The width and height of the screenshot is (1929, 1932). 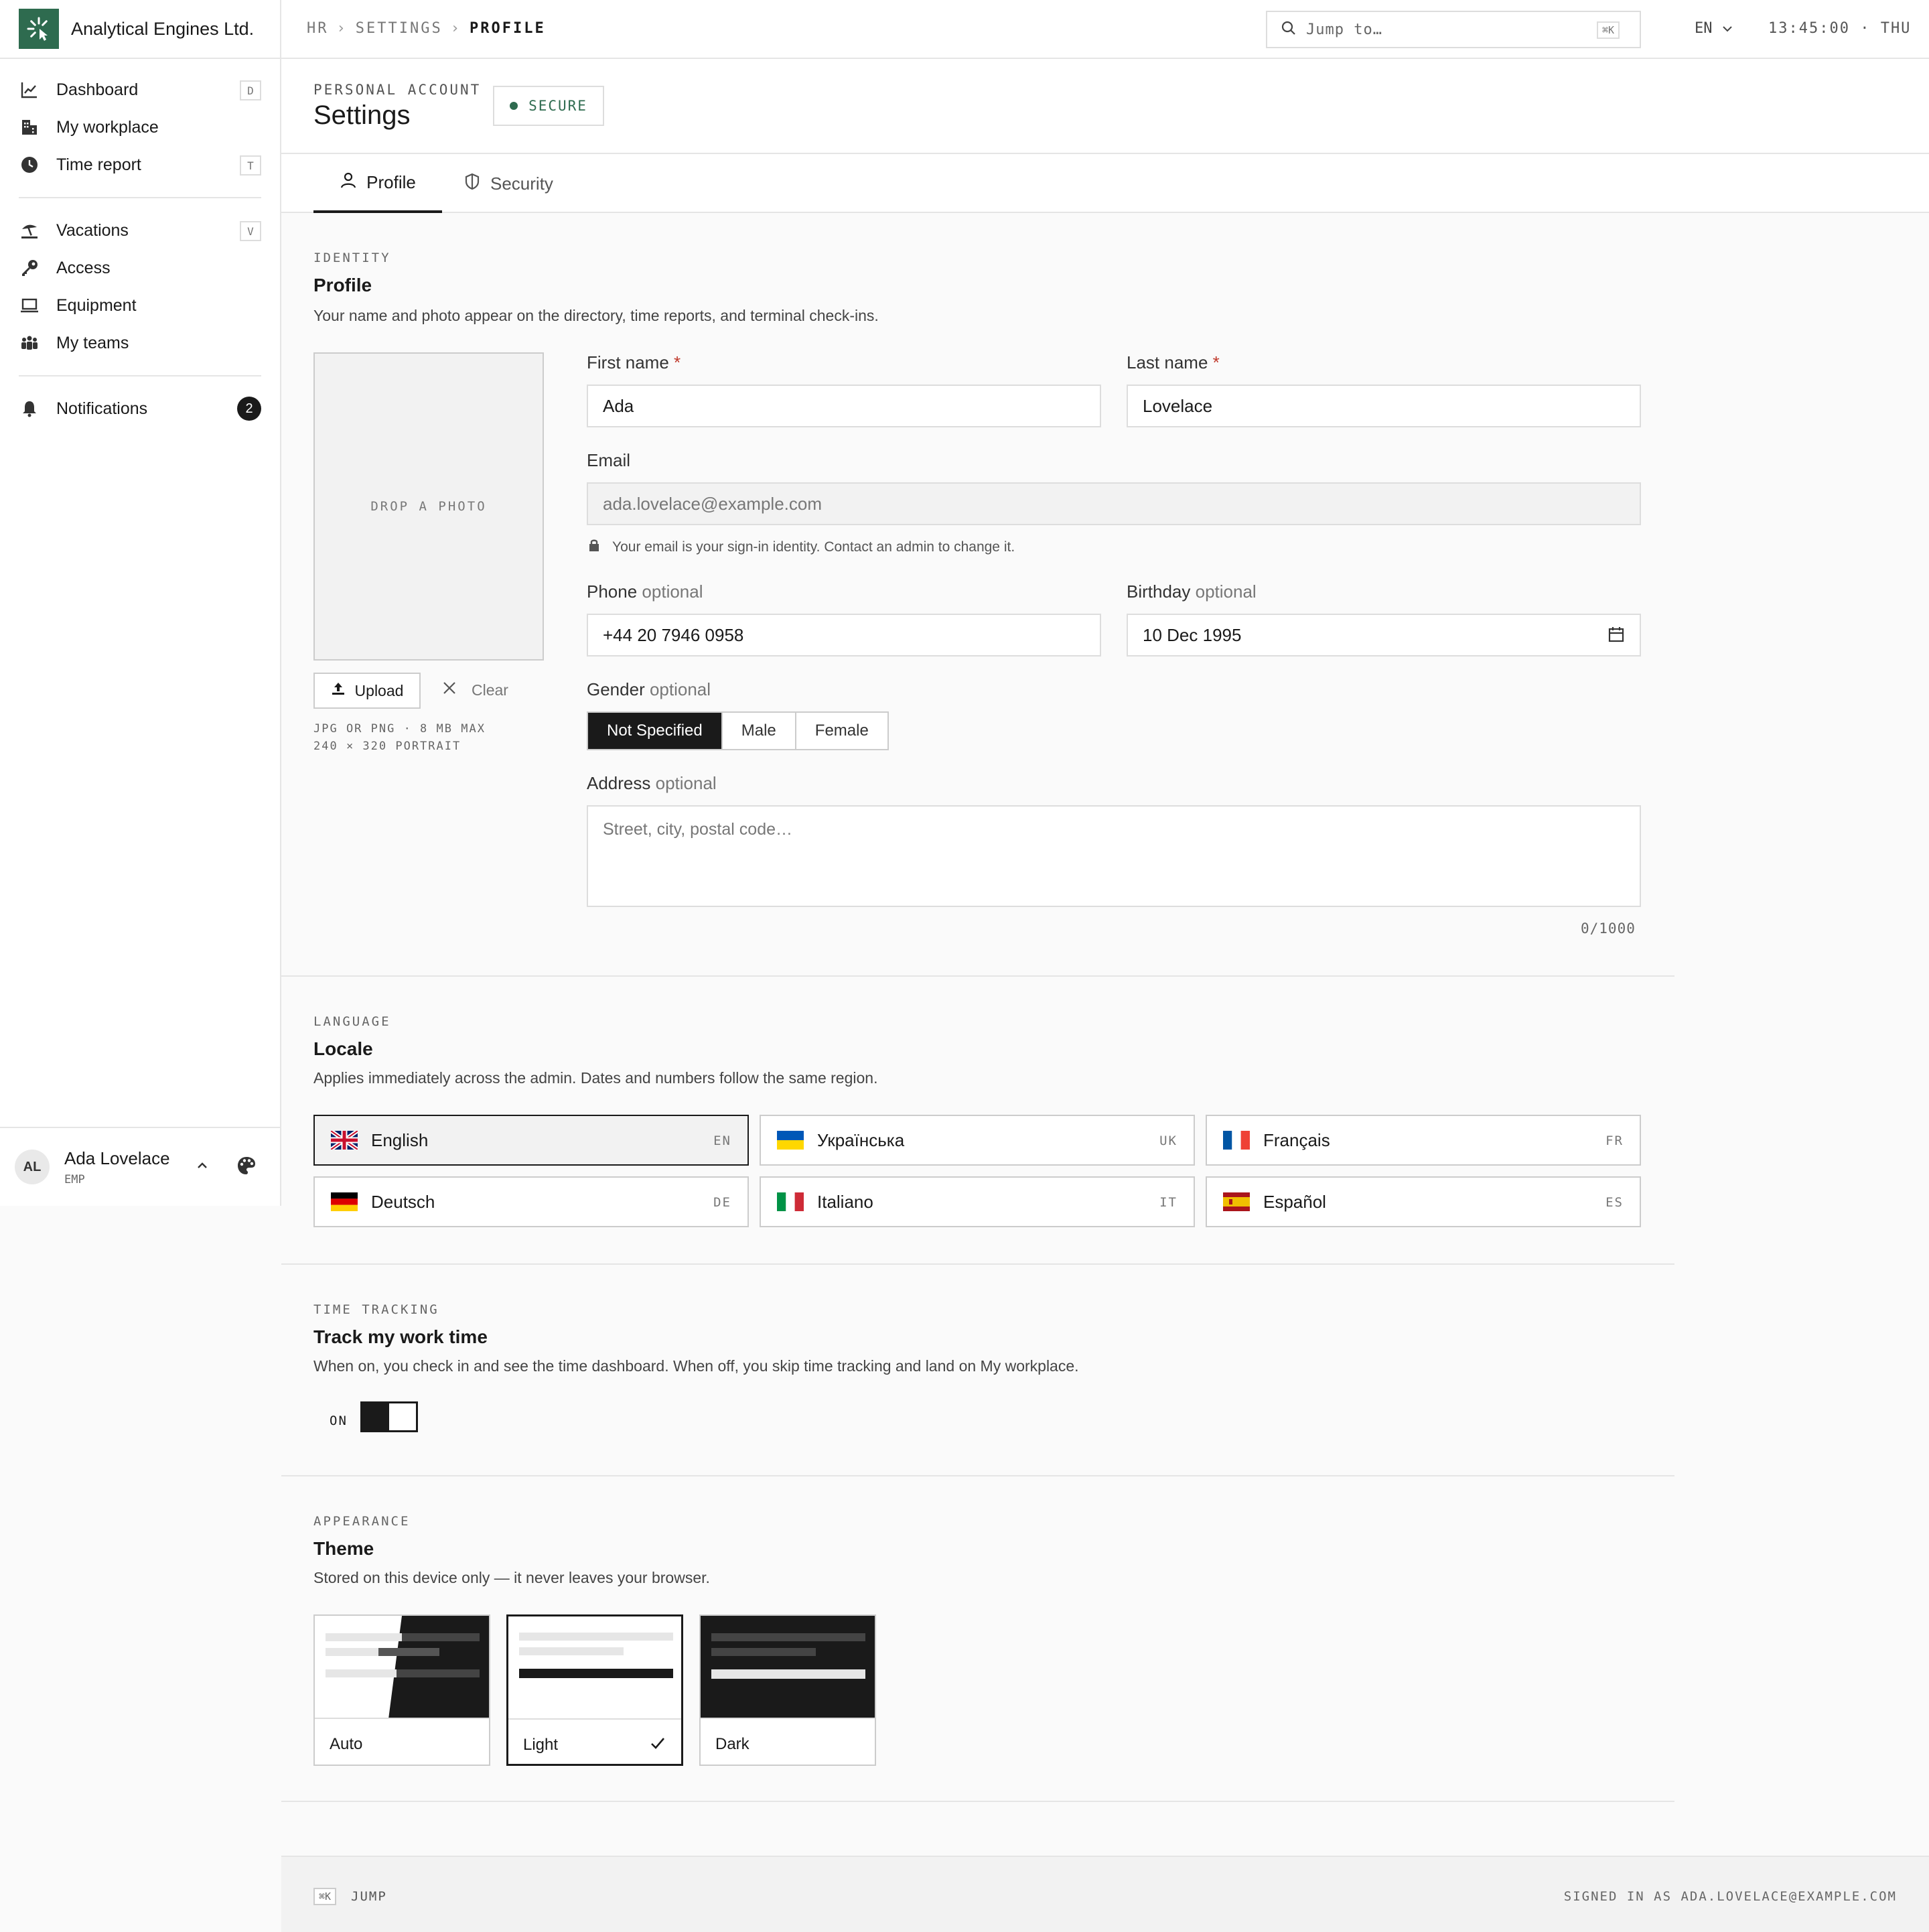 I want to click on tab-bar: Profile Security, so click(x=1105, y=183).